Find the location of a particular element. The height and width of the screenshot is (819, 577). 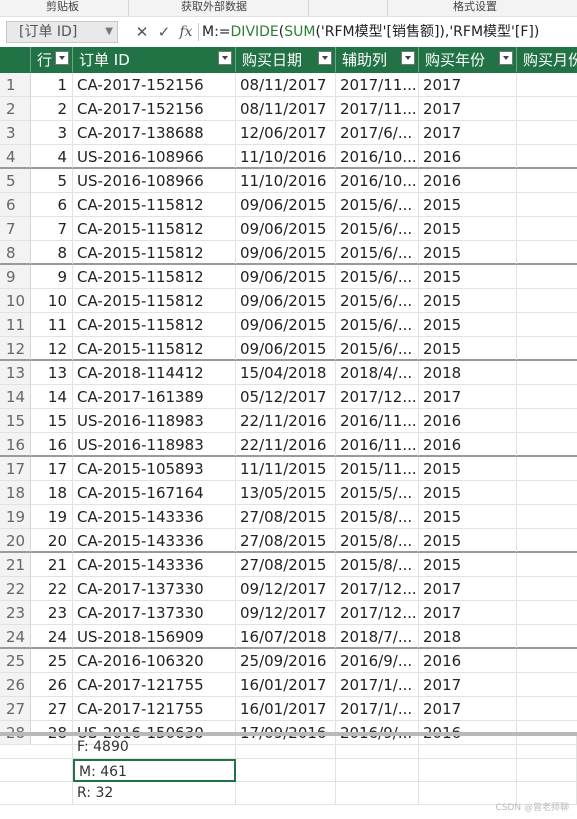

table-cell-col-row-index: 5 is located at coordinates (52, 181).